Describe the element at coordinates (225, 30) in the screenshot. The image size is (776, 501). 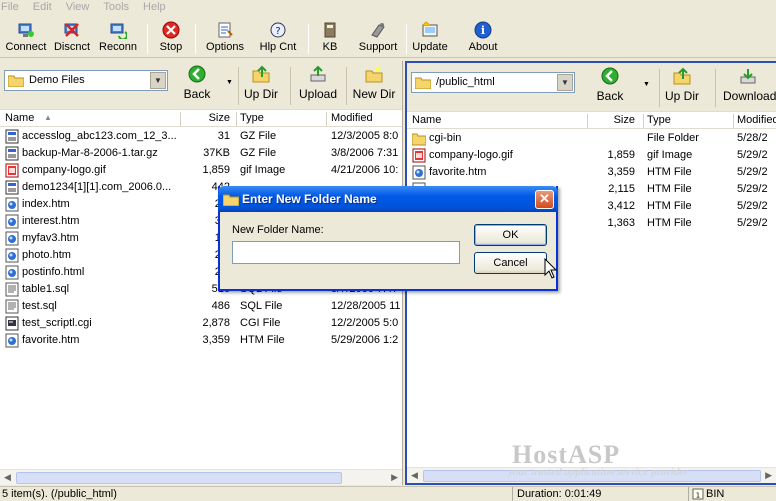
I see `options-icon` at that location.